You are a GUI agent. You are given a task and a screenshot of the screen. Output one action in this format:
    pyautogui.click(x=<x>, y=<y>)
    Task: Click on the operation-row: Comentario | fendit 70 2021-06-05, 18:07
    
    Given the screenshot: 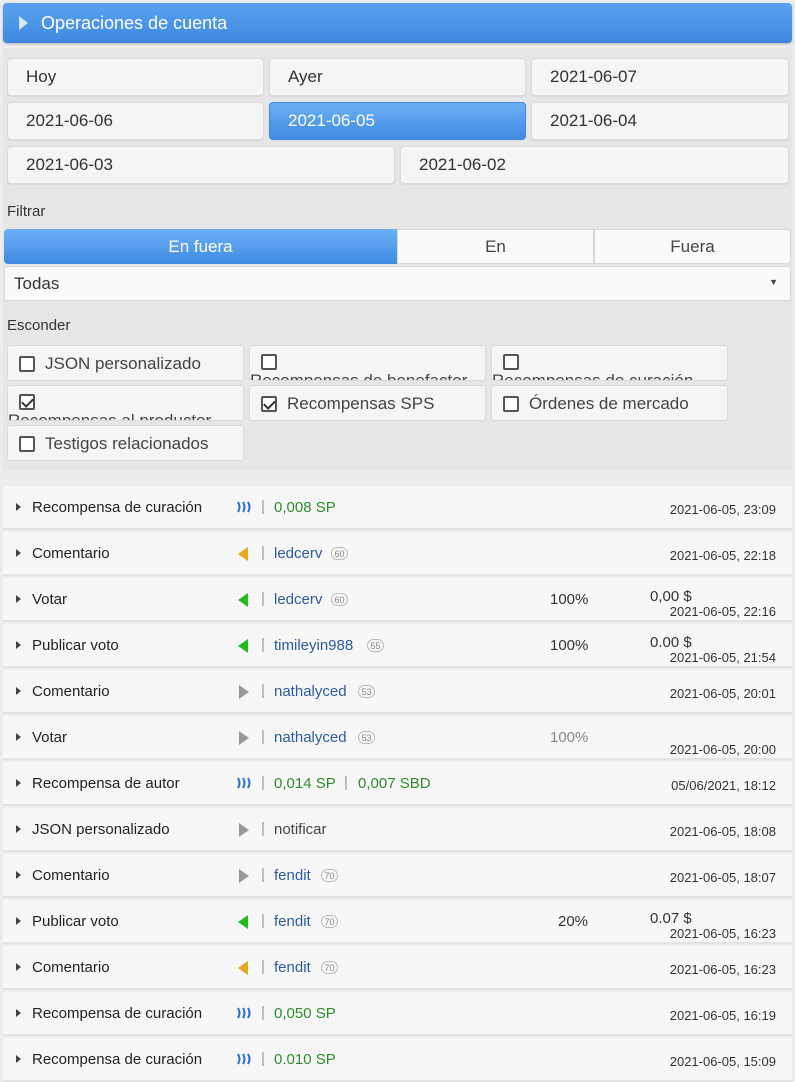 What is the action you would take?
    pyautogui.click(x=397, y=876)
    